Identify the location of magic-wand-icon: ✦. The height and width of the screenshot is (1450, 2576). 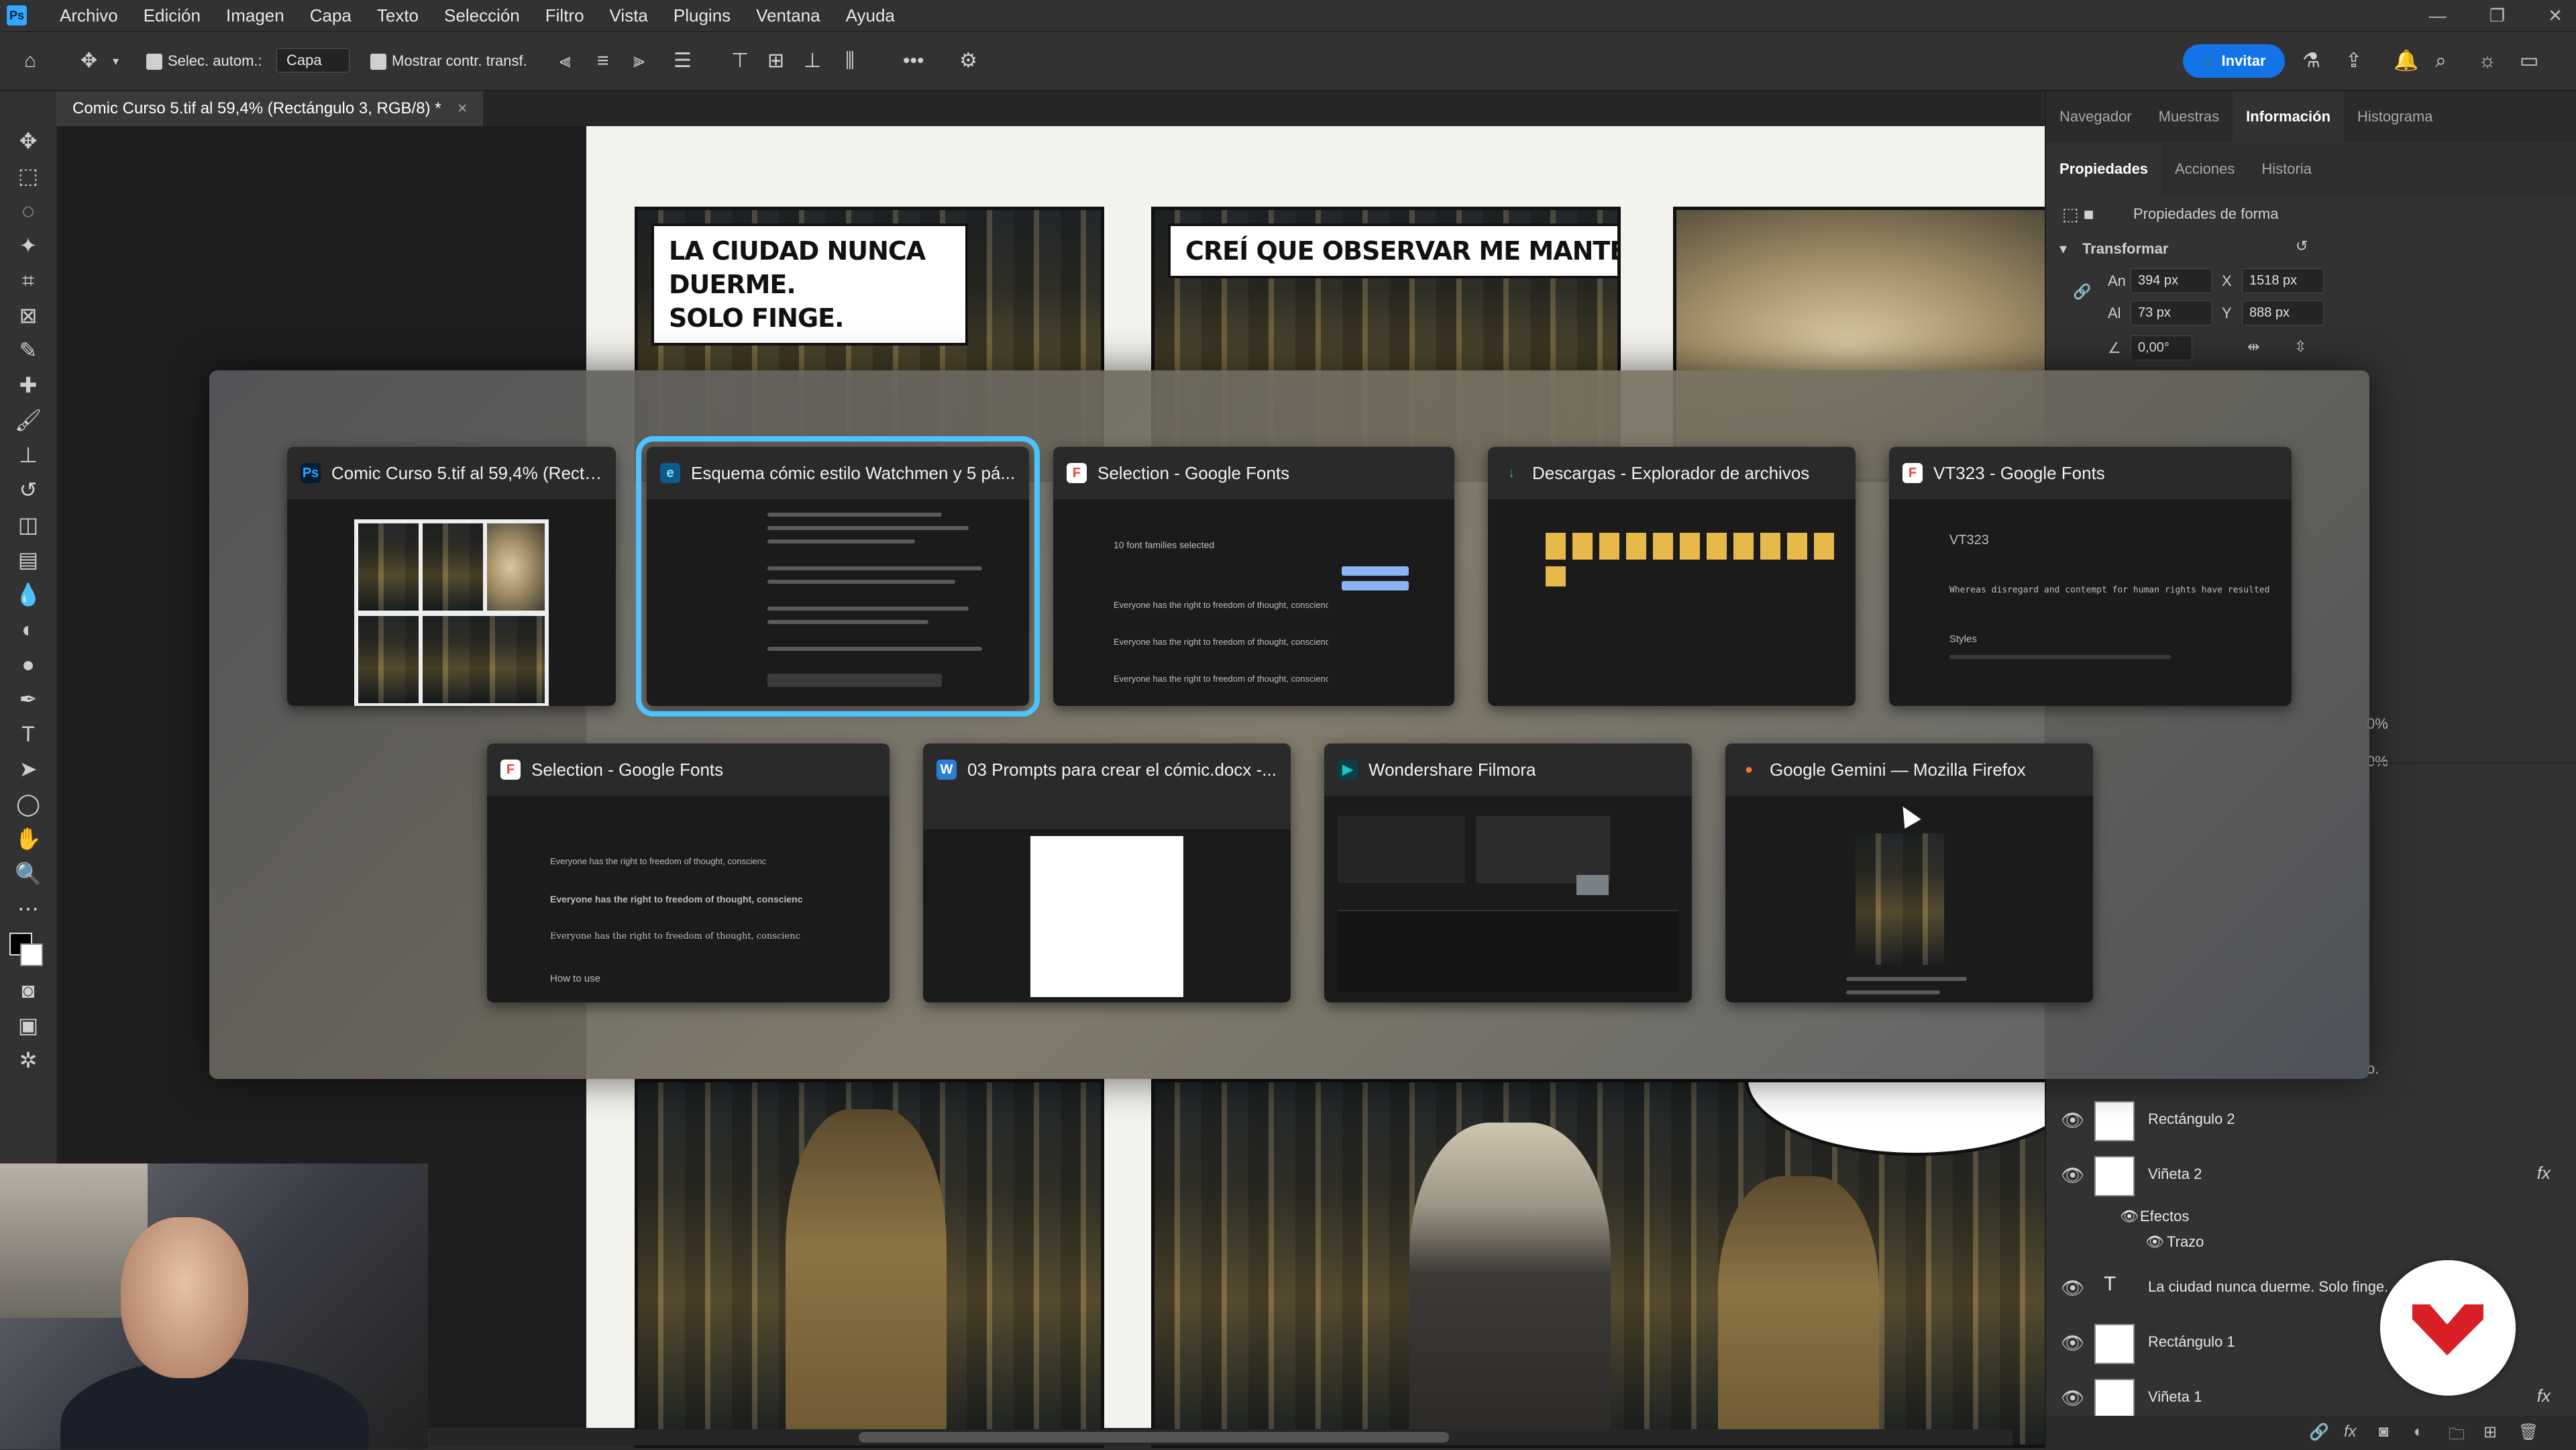
(28, 245).